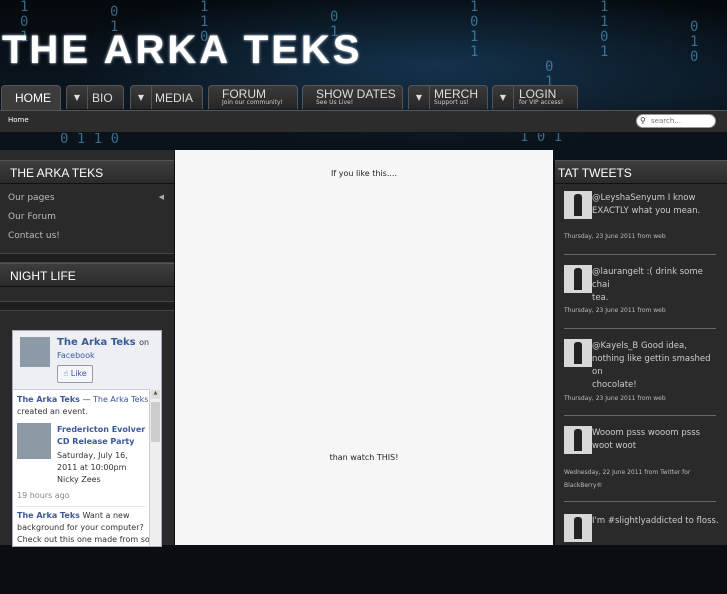 This screenshot has width=727, height=594. I want to click on post-target: The Arka Teks, so click(120, 399).